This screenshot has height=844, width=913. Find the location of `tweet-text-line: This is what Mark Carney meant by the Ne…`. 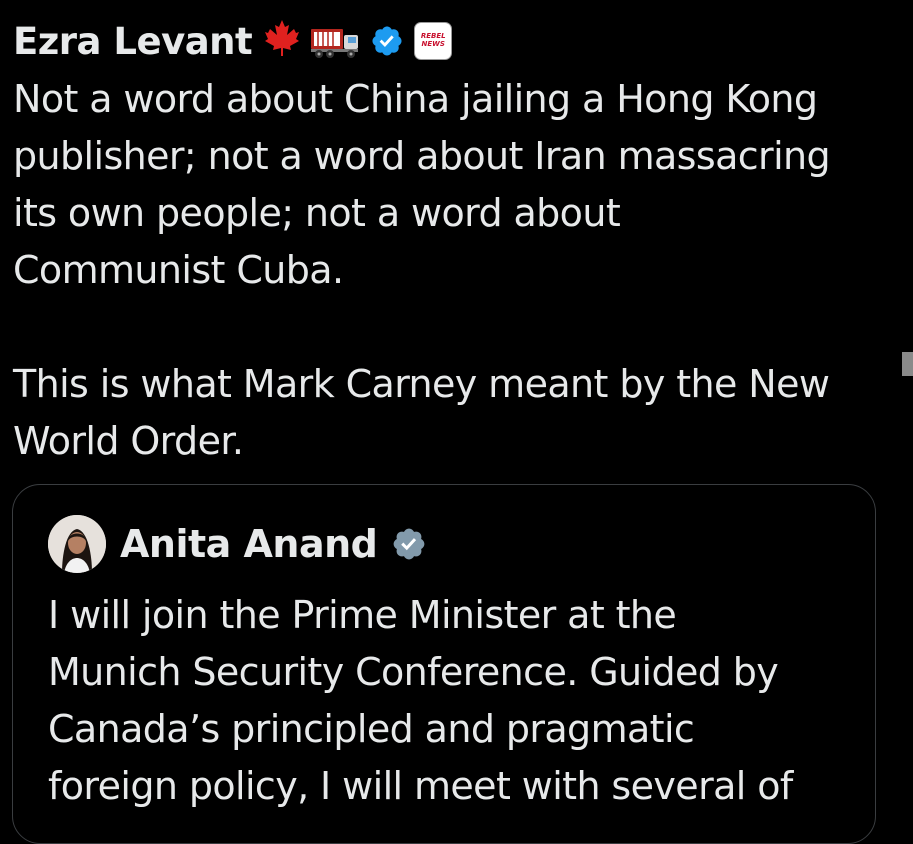

tweet-text-line: This is what Mark Carney meant by the Ne… is located at coordinates (421, 384).